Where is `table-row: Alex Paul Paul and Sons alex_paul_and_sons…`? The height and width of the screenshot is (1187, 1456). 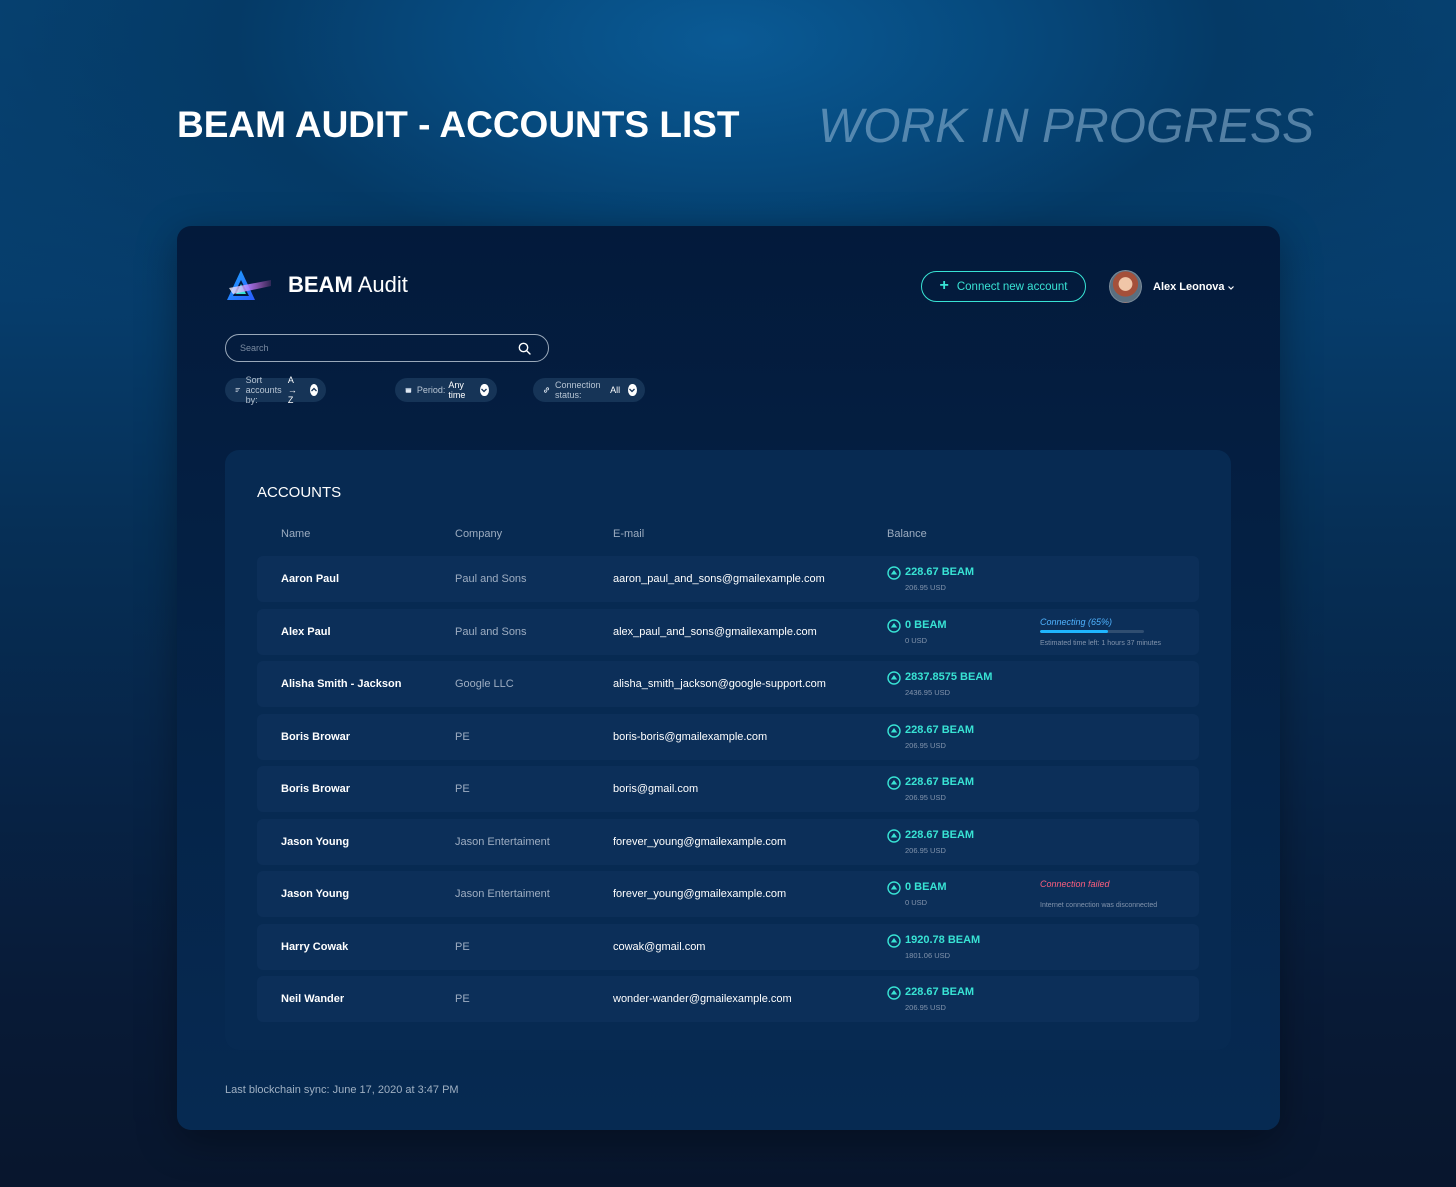
table-row: Alex Paul Paul and Sons alex_paul_and_sons… is located at coordinates (728, 631).